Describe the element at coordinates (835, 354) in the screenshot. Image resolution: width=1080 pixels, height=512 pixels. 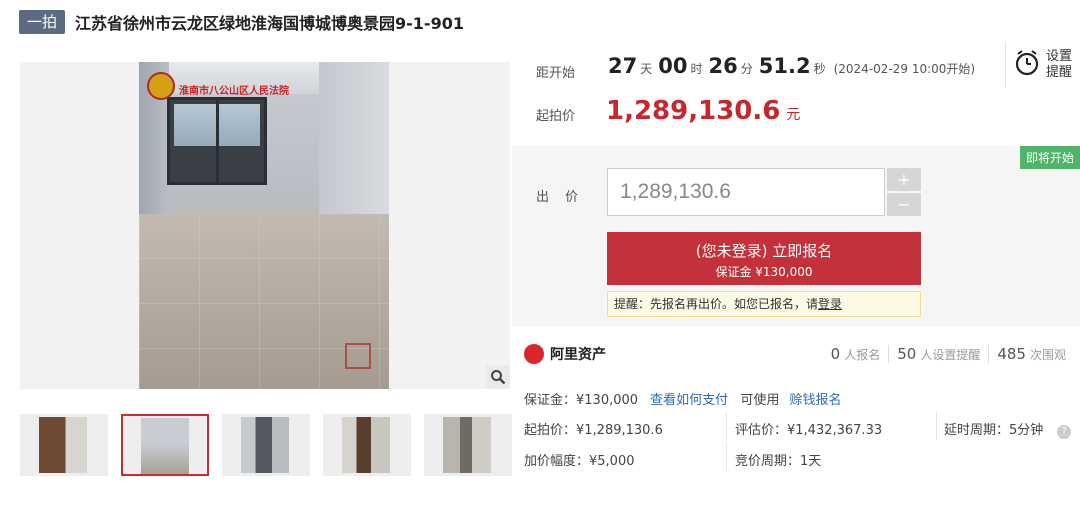
I see `signup-count: 0` at that location.